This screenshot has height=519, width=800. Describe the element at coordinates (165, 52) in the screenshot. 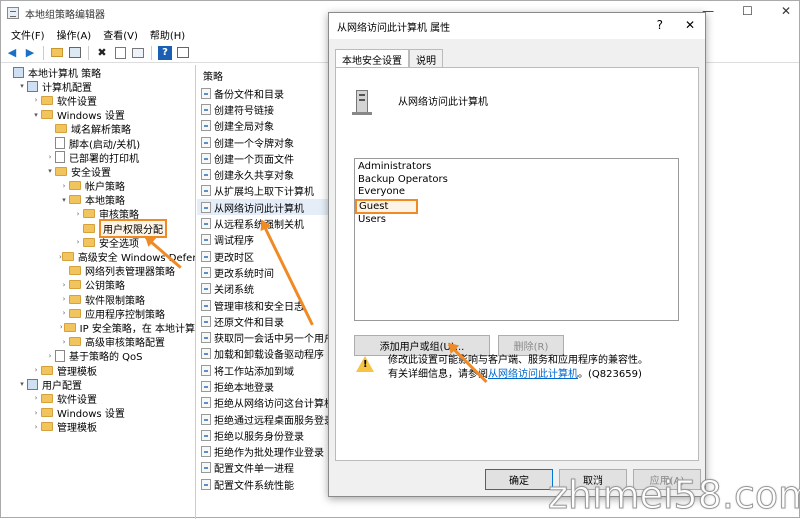

I see `help-icon: ?` at that location.